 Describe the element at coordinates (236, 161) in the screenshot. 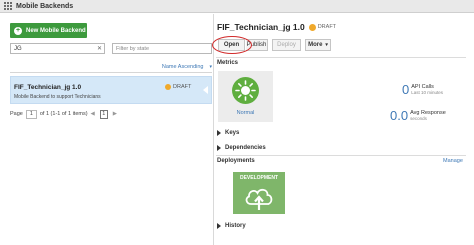

I see `deployments-heading: Deployments` at that location.